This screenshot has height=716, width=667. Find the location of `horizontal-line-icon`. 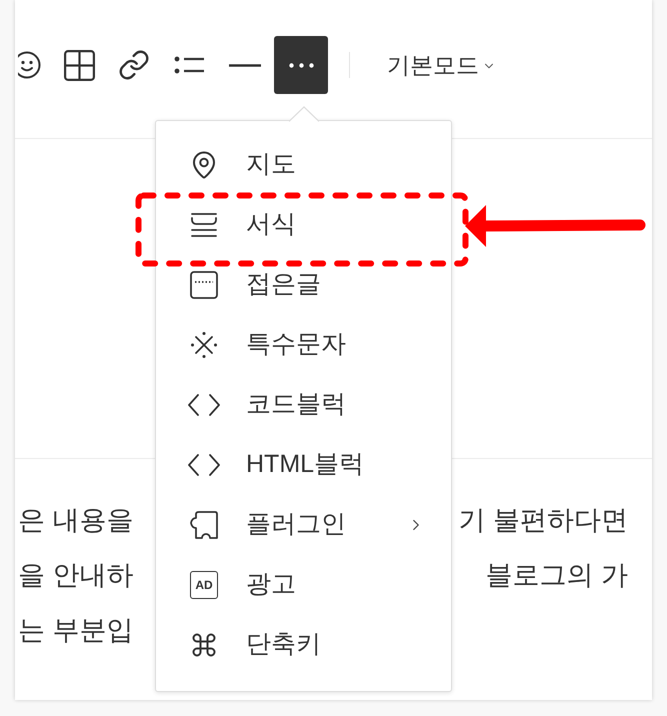

horizontal-line-icon is located at coordinates (245, 65).